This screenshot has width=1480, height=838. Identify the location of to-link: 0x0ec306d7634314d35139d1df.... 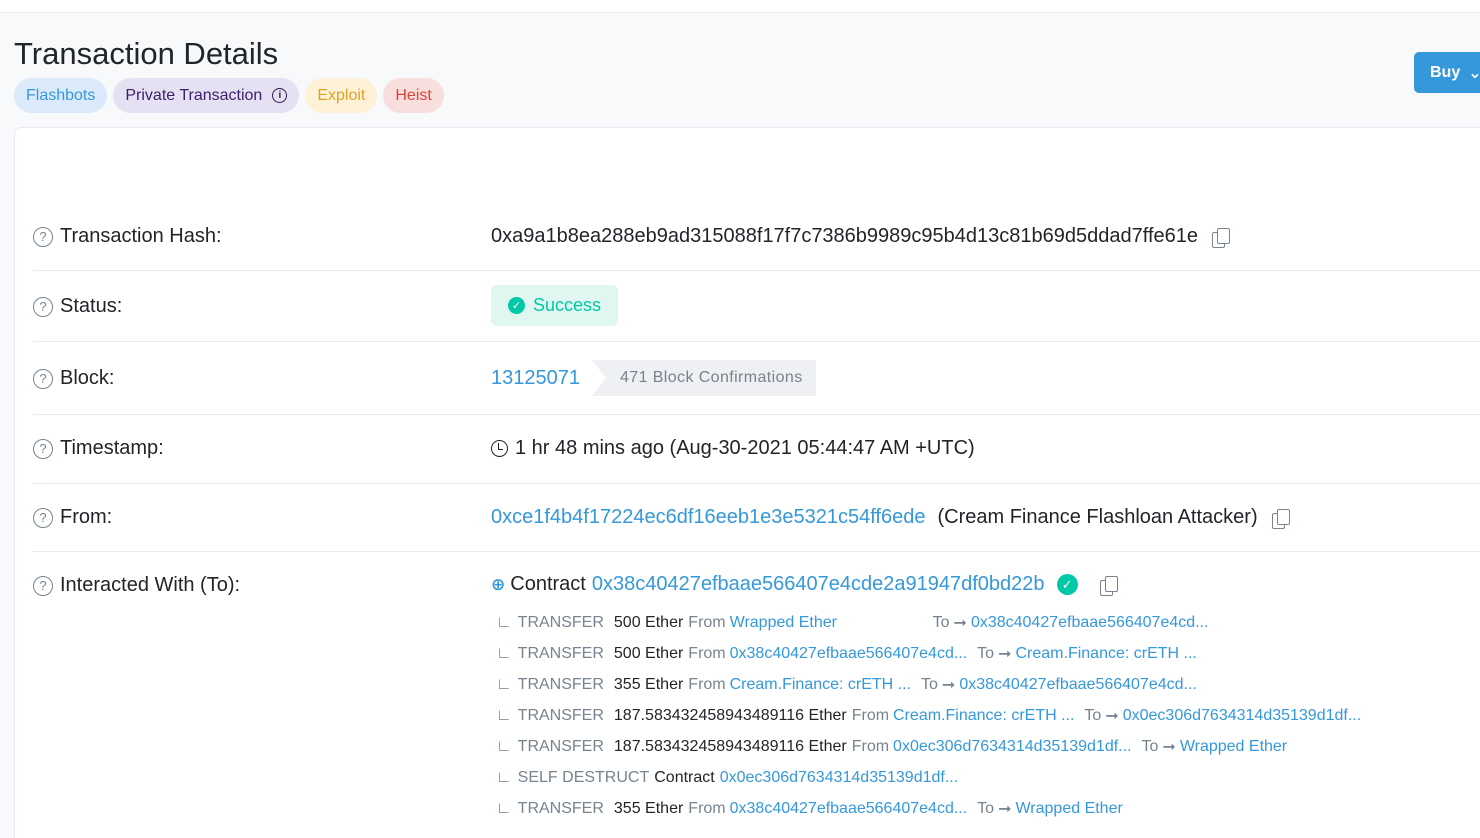
(1242, 716).